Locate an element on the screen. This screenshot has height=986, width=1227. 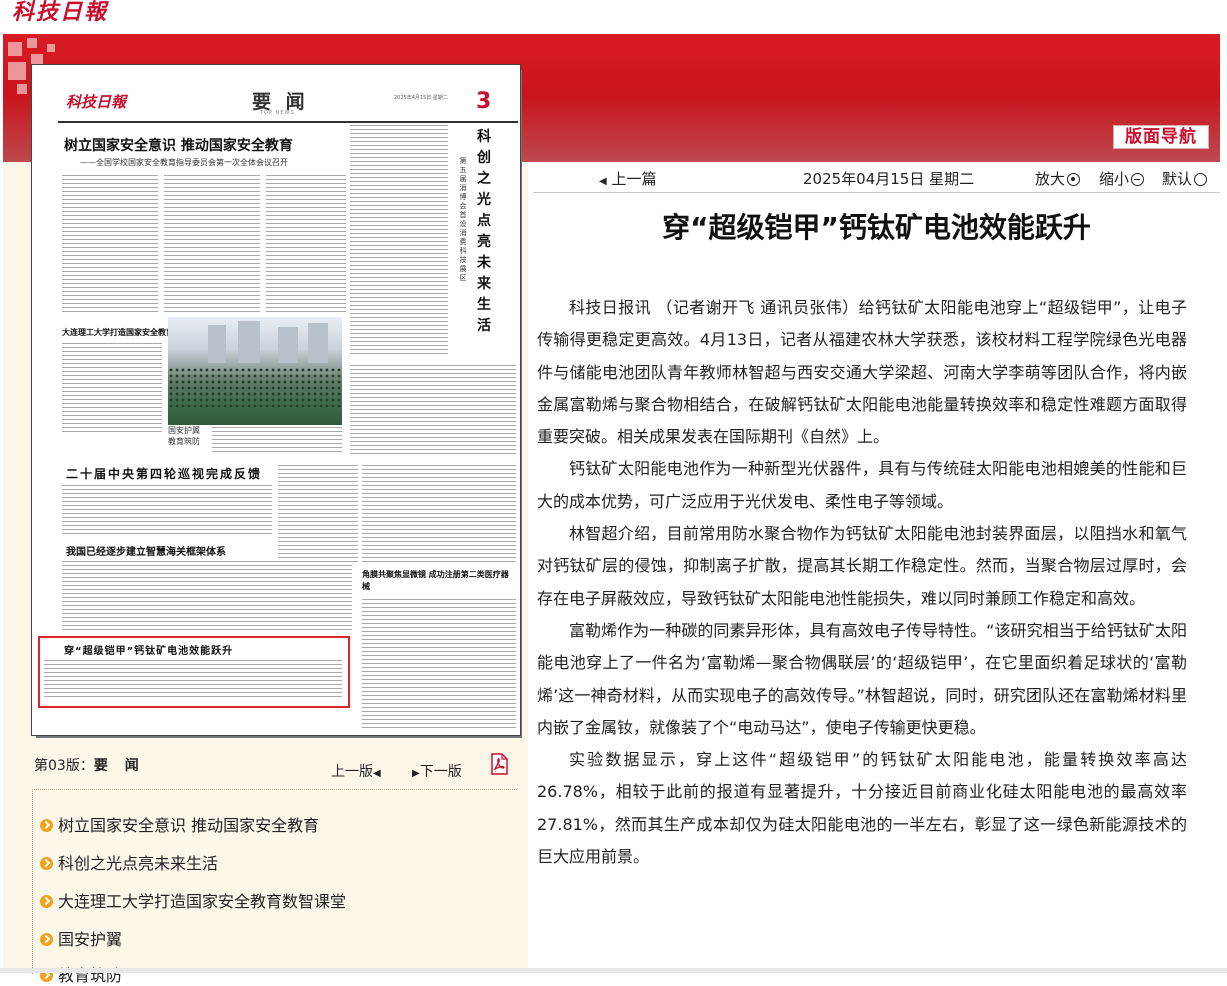
zoom-out-button: 缩小 is located at coordinates (1122, 178).